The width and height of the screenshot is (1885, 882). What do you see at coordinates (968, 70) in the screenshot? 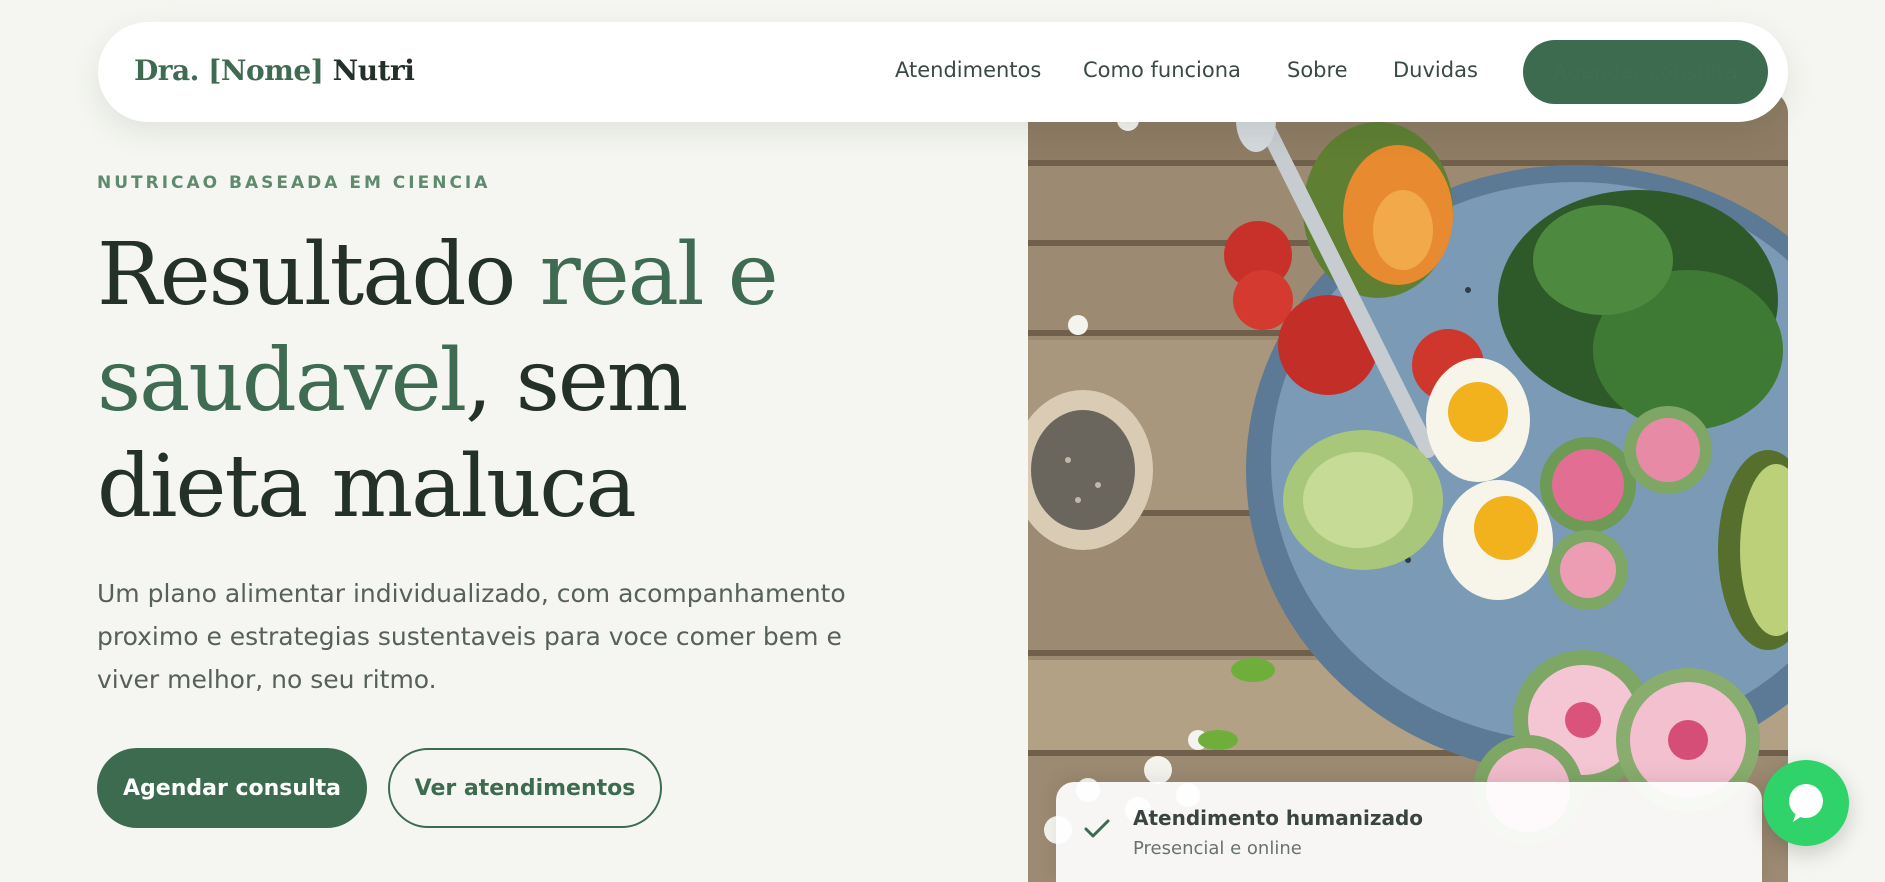
I see `nav-link-atendimentos: Atendimentos` at bounding box center [968, 70].